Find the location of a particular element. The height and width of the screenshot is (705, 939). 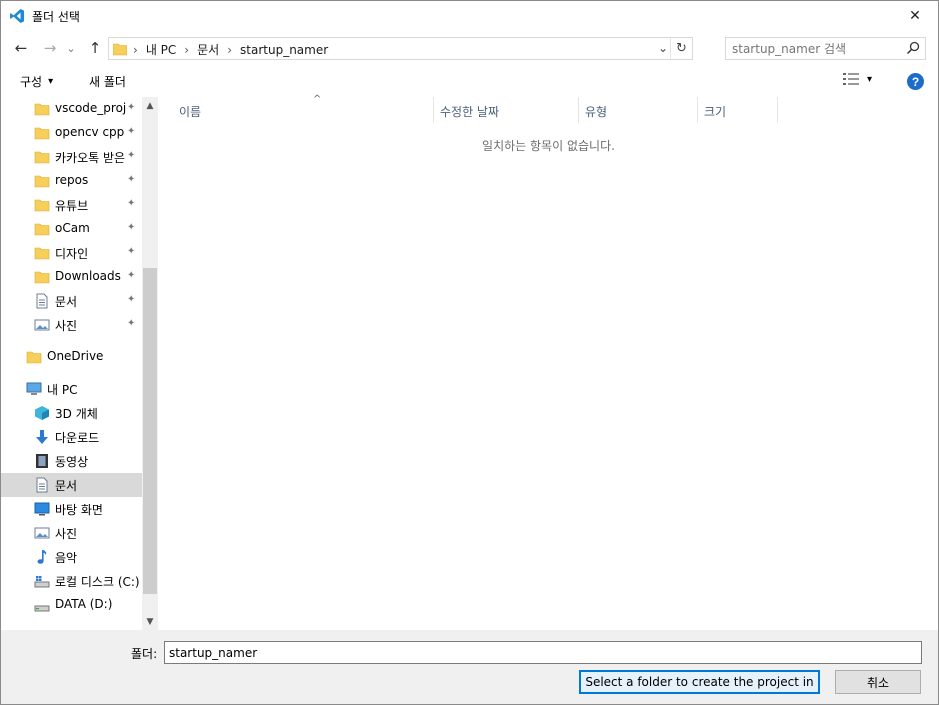

sidebar-item-onedrive: OneDrive is located at coordinates (71, 357).